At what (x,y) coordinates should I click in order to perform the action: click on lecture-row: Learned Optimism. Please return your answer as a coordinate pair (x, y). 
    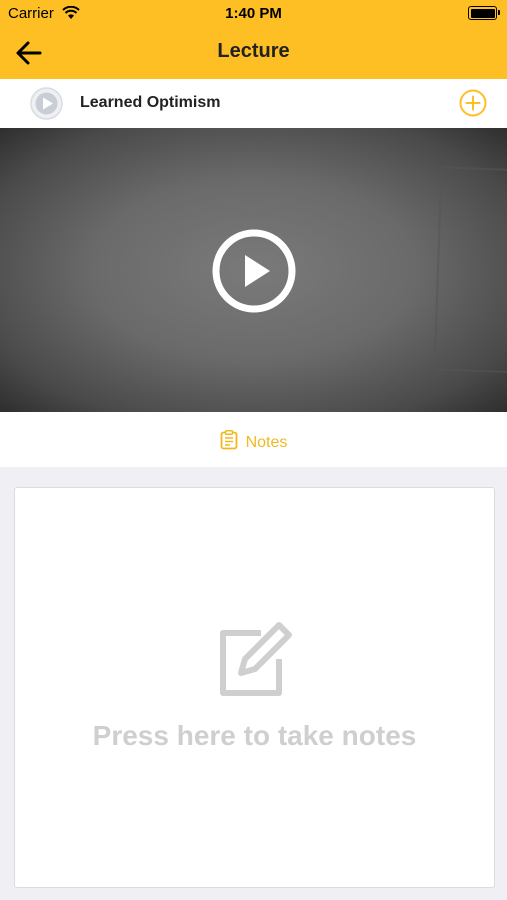
    Looking at the image, I should click on (253, 104).